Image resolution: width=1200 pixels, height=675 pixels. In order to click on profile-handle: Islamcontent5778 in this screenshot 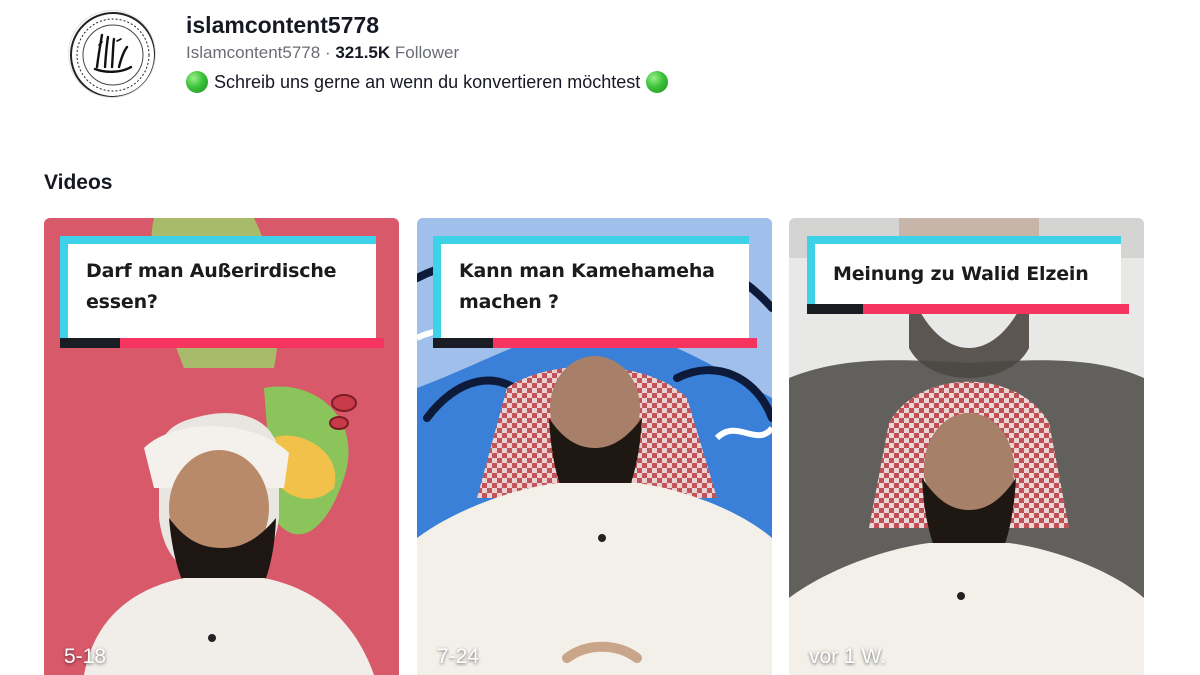, I will do `click(253, 52)`.